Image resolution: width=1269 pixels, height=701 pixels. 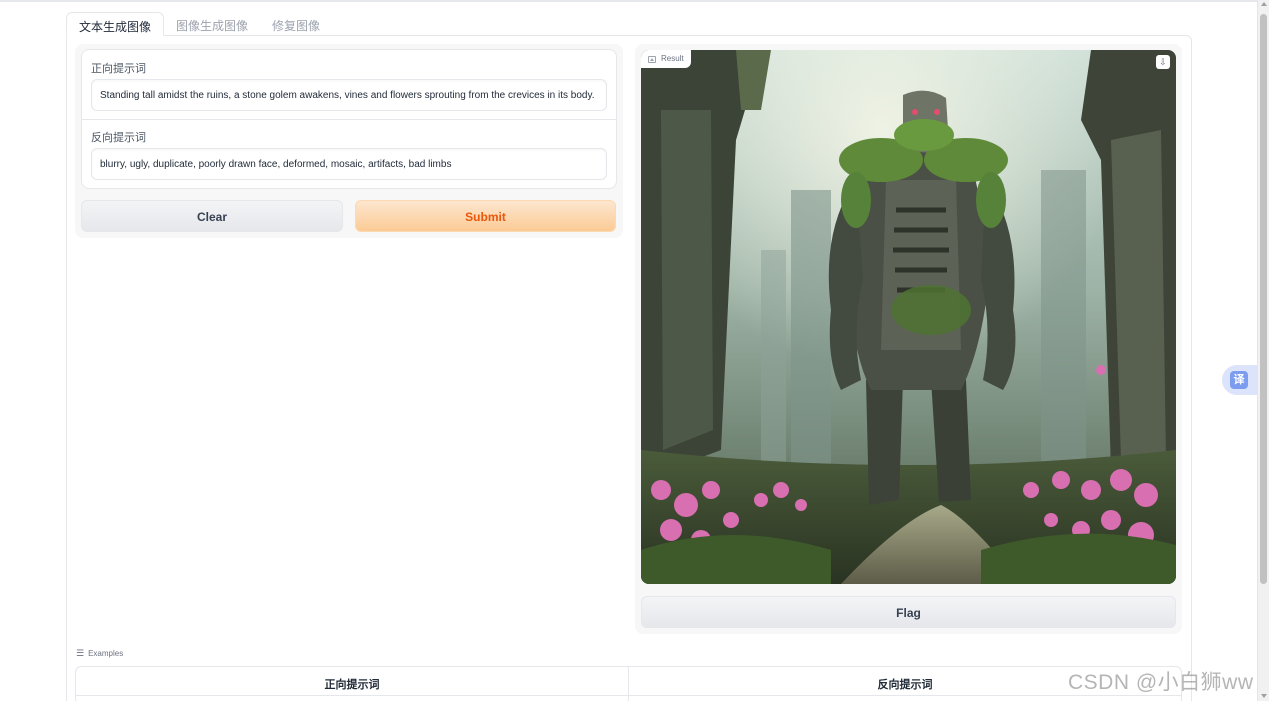 I want to click on page-scrollbar, so click(x=1263, y=350).